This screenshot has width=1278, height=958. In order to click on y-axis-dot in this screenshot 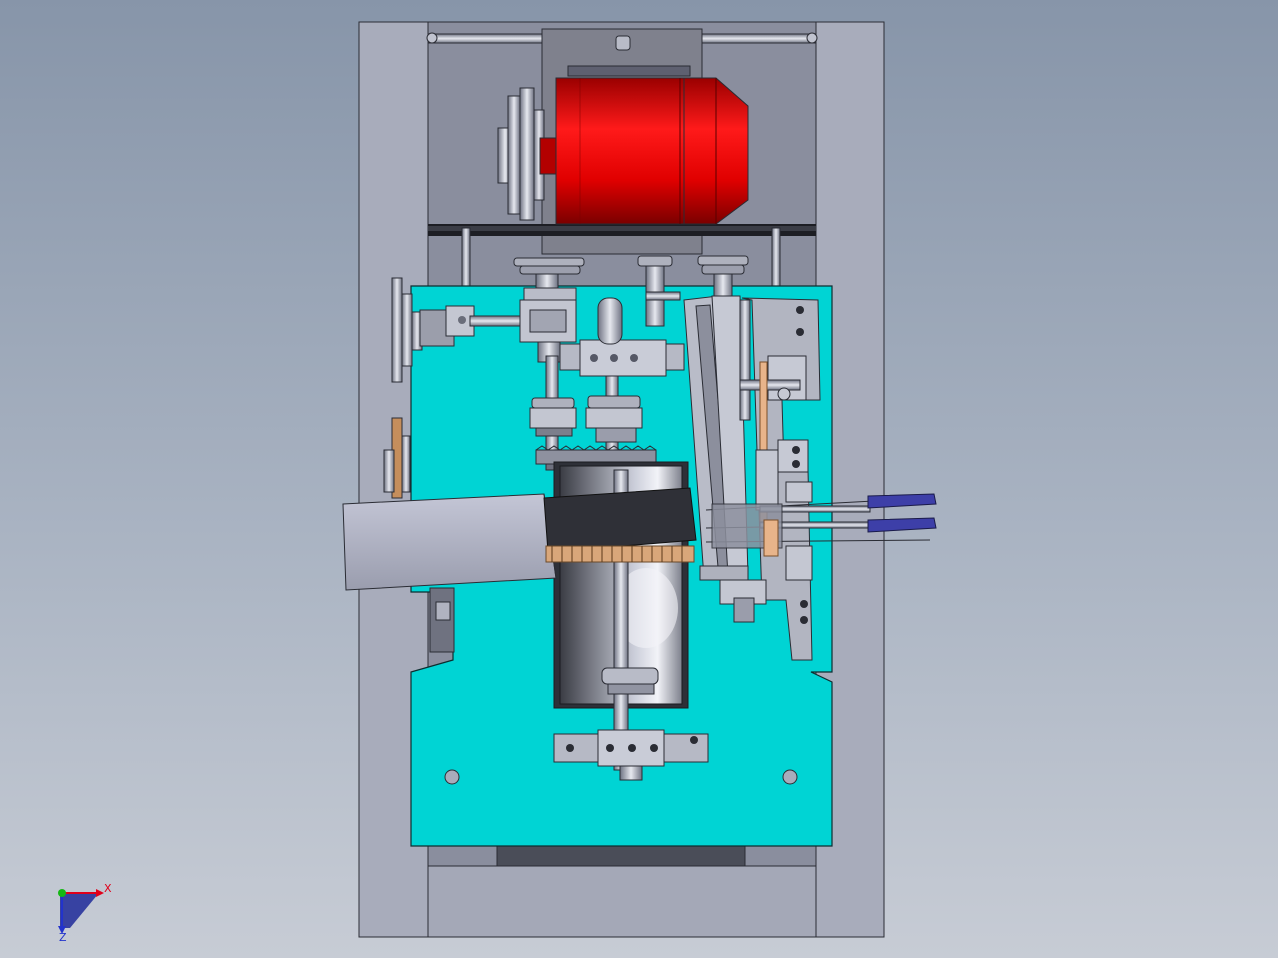, I will do `click(62, 893)`.